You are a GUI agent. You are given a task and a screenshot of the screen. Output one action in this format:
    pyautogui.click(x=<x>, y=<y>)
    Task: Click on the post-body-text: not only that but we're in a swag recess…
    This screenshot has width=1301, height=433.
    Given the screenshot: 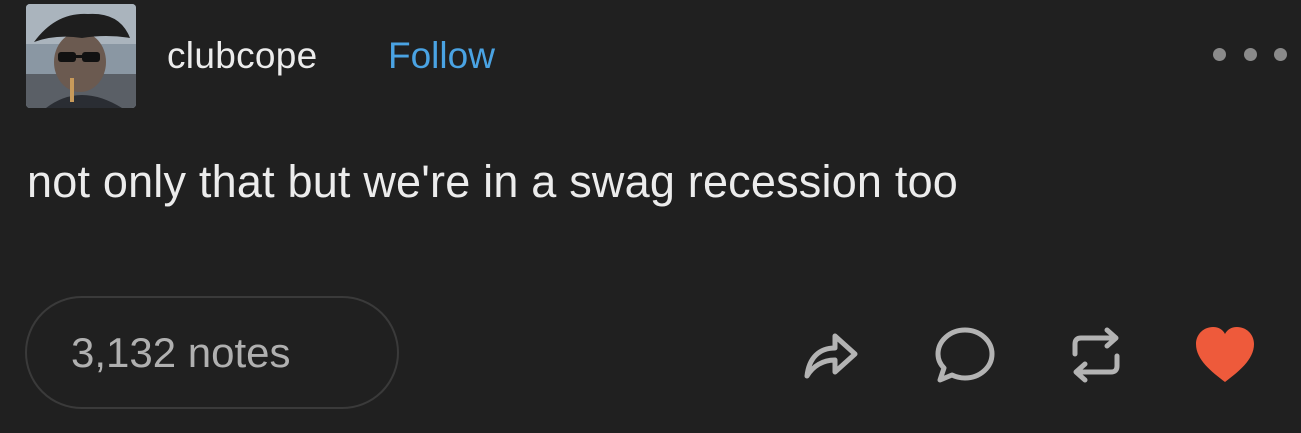 What is the action you would take?
    pyautogui.click(x=493, y=181)
    